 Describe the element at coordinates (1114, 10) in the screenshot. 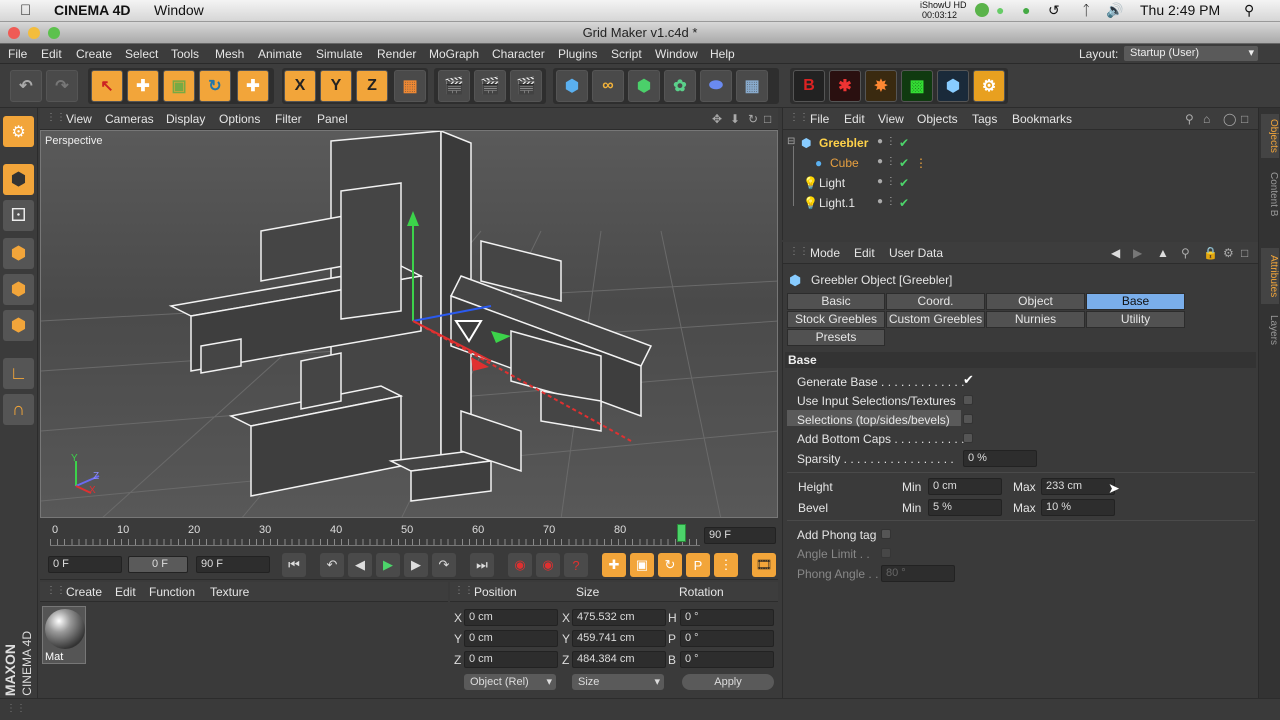

I see `volume-icon: 🔊` at that location.